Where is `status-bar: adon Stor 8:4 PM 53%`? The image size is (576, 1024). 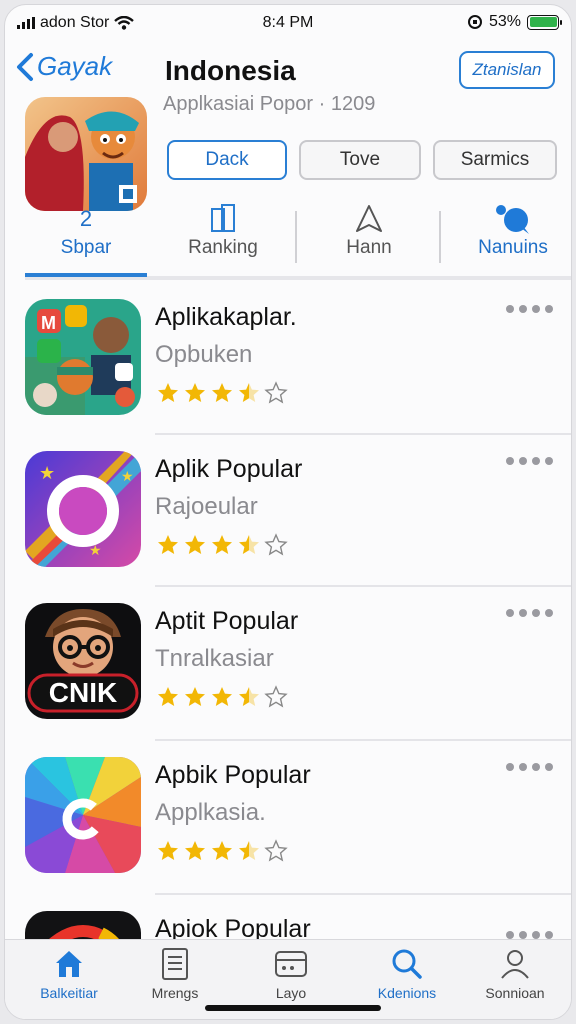 status-bar: adon Stor 8:4 PM 53% is located at coordinates (288, 23).